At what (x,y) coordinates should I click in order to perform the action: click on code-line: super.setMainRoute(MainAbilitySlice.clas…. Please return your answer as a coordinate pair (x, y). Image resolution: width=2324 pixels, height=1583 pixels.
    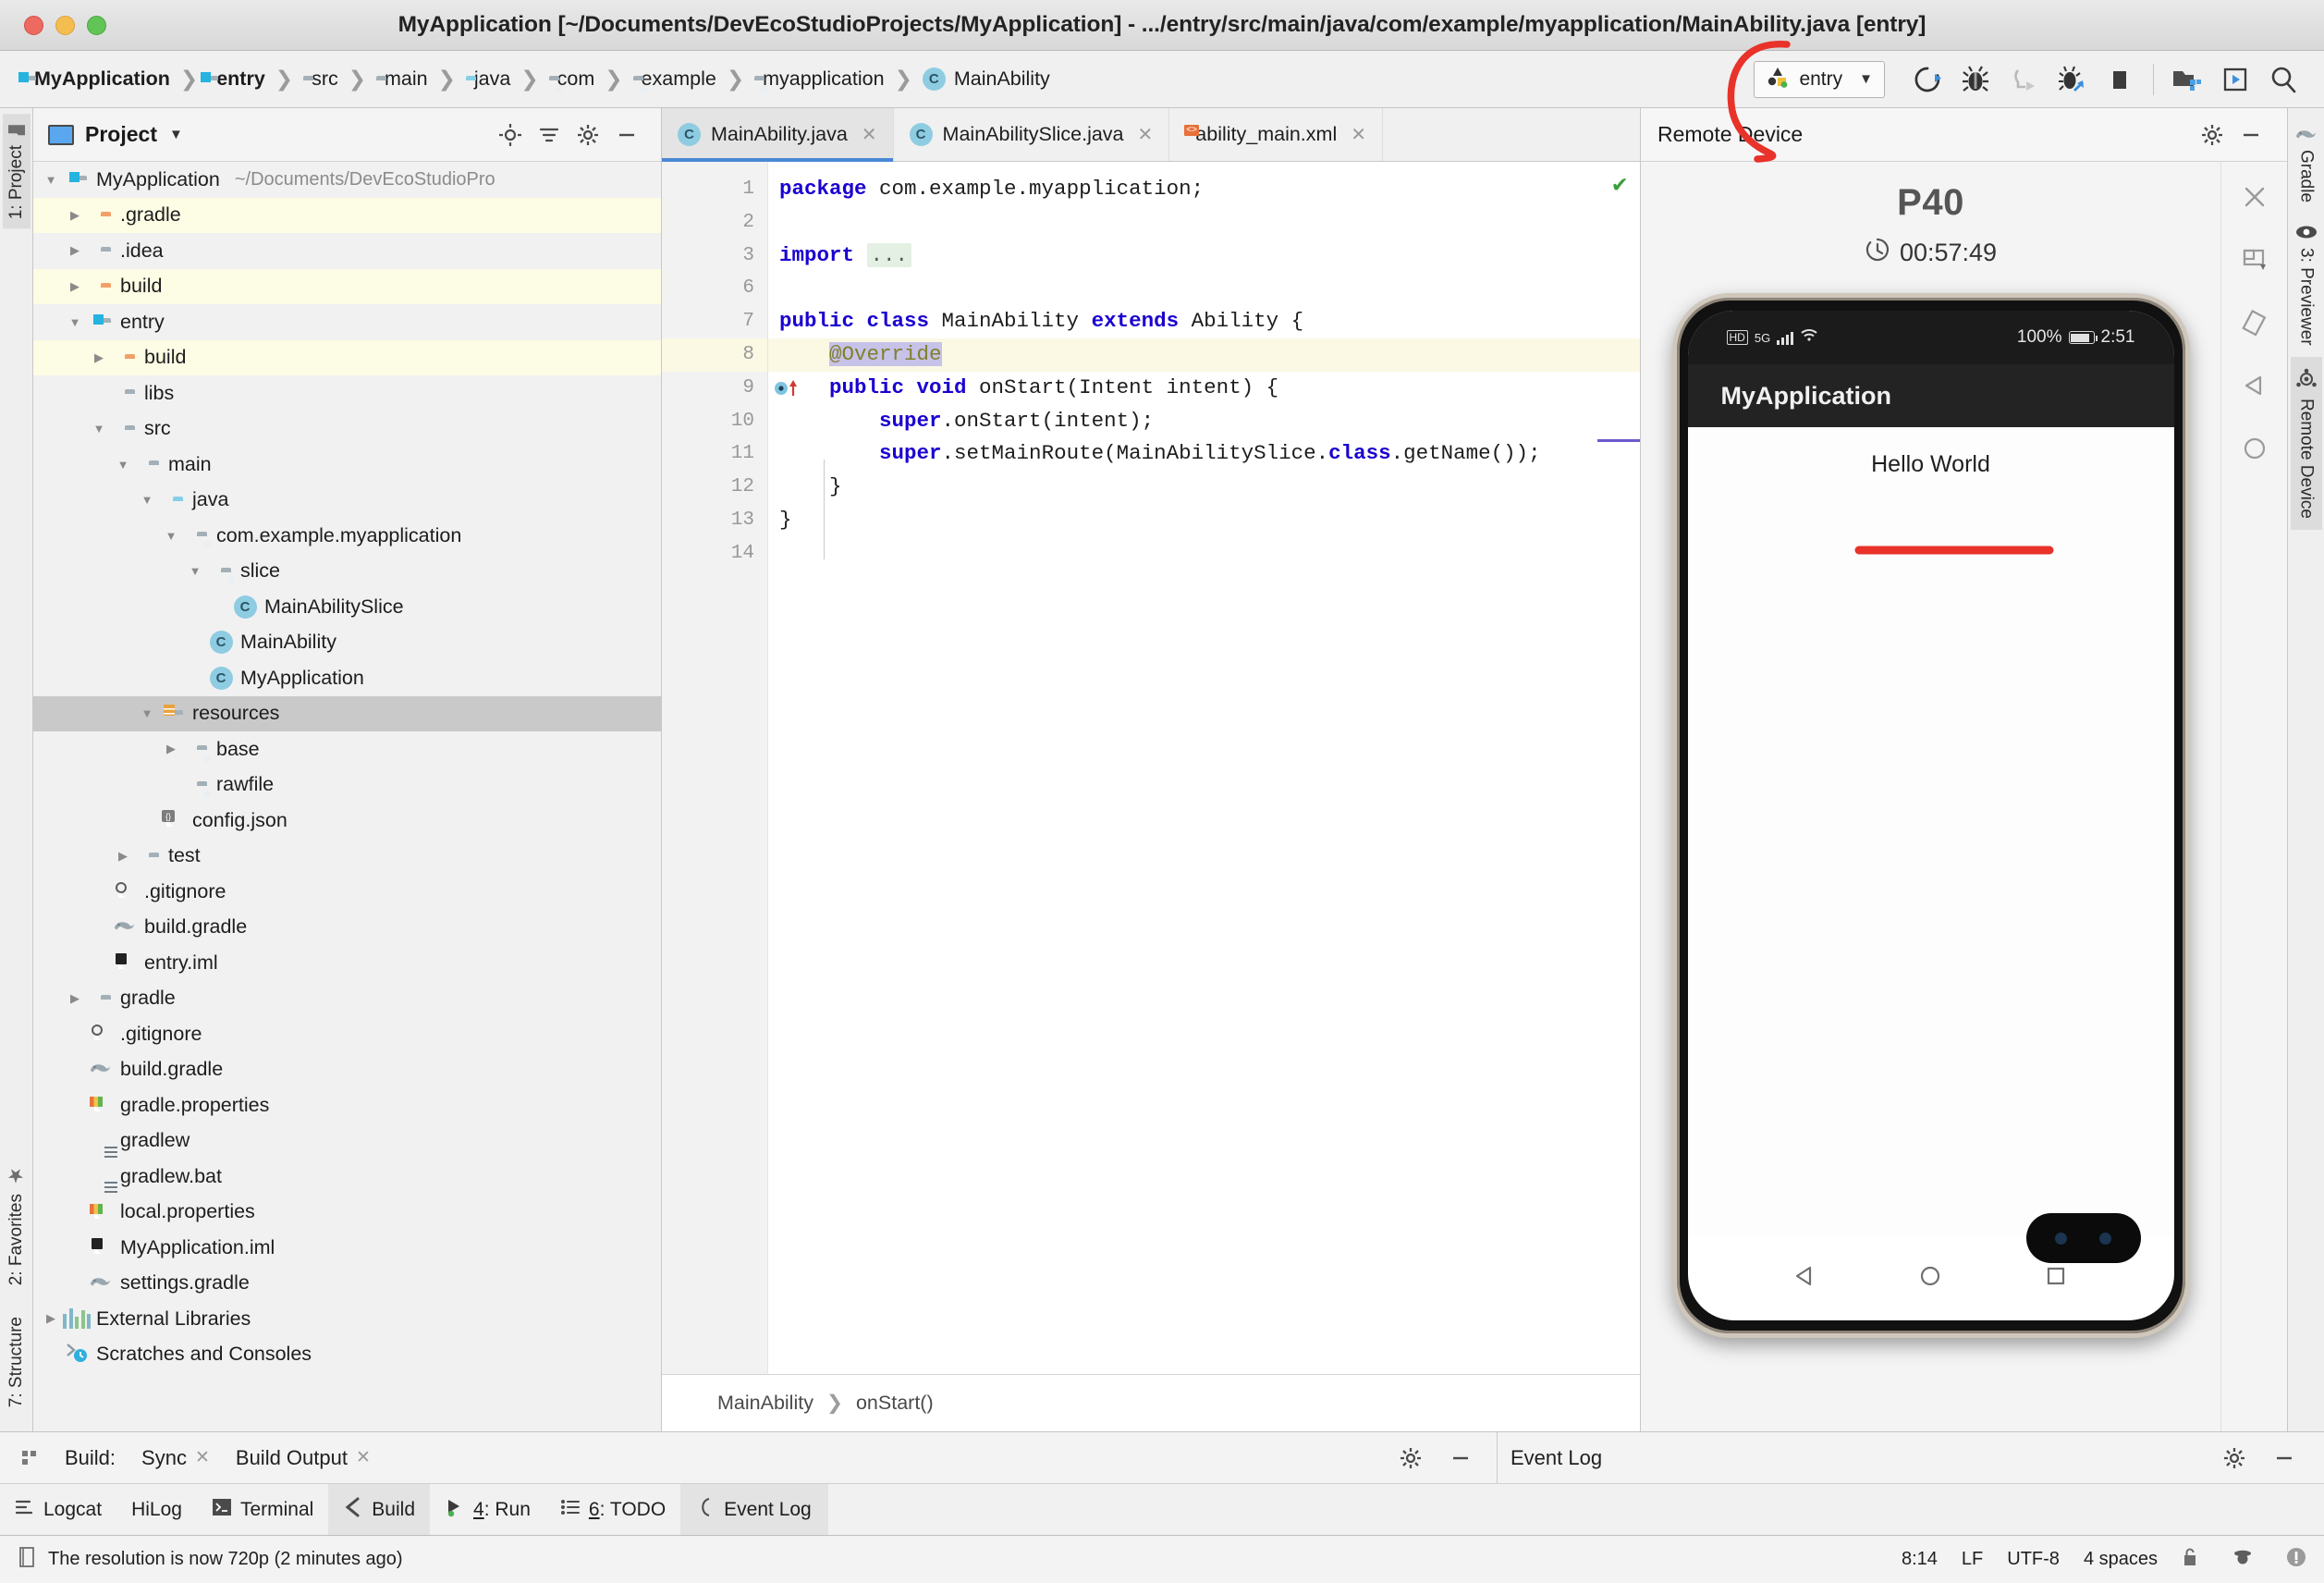
    Looking at the image, I should click on (1204, 454).